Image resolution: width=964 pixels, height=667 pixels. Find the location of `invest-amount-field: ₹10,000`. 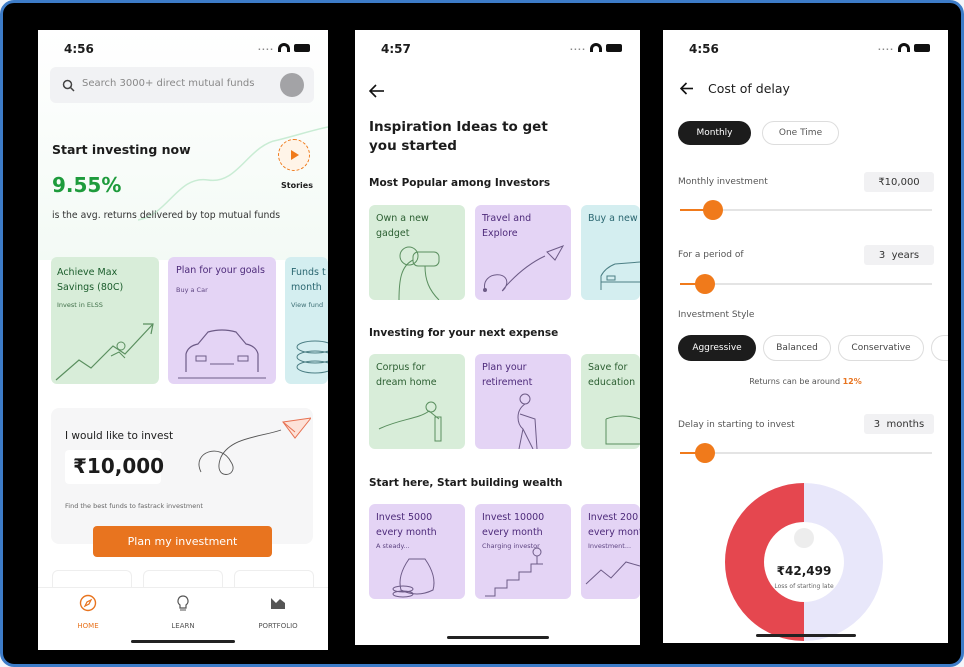

invest-amount-field: ₹10,000 is located at coordinates (114, 467).